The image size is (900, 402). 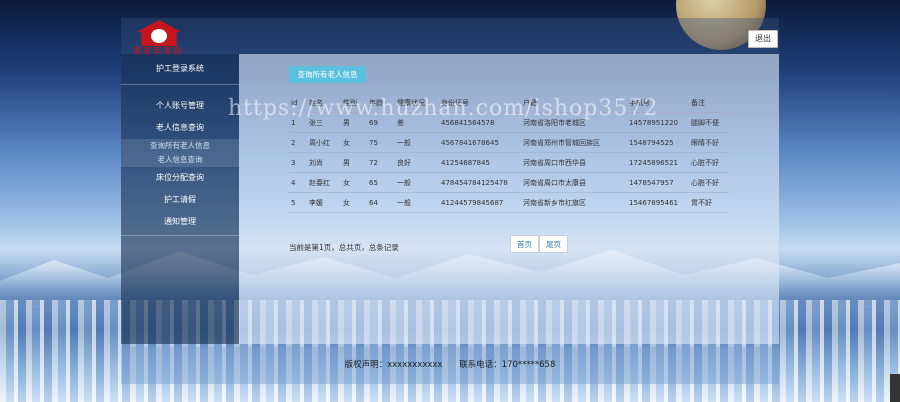 I want to click on sidebar-subitem-elder-query: 老人信息查询, so click(x=180, y=160).